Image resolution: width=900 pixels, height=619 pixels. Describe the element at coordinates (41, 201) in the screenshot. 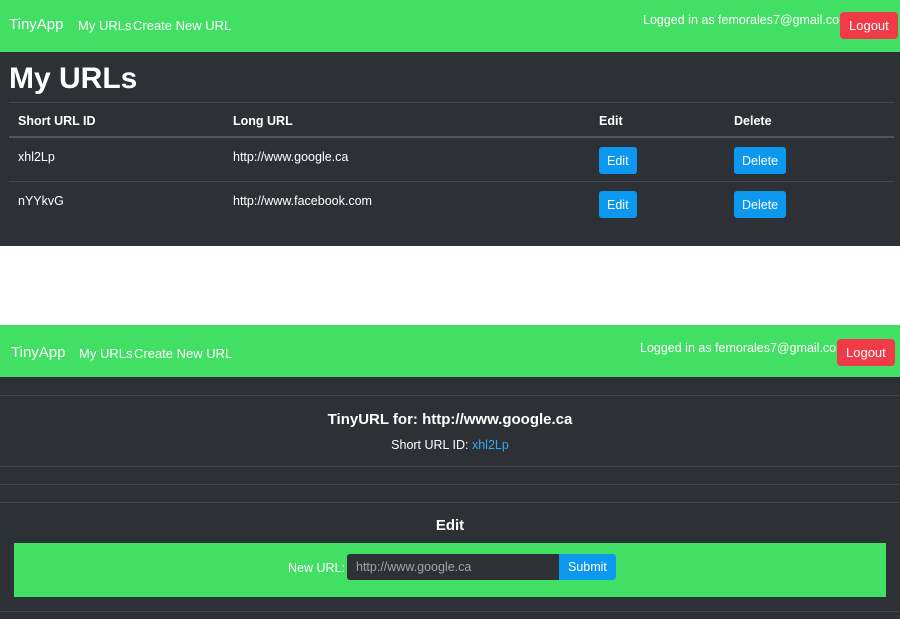

I see `short-url-id-cell: nYYkvG` at that location.